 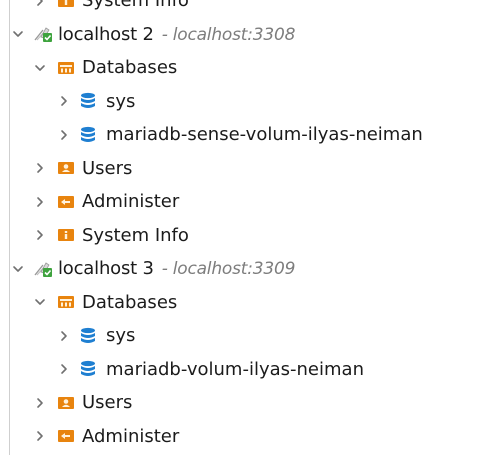 I want to click on database-node: mariadb-volum-ilyas-neiman, so click(x=238, y=370).